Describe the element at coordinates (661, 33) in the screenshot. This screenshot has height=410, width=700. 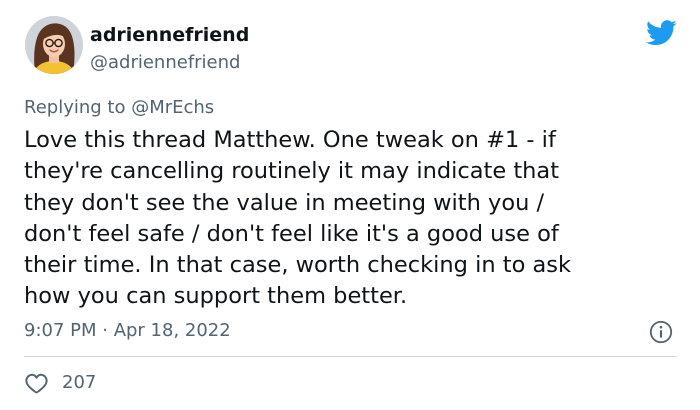
I see `twitter-bird-icon` at that location.